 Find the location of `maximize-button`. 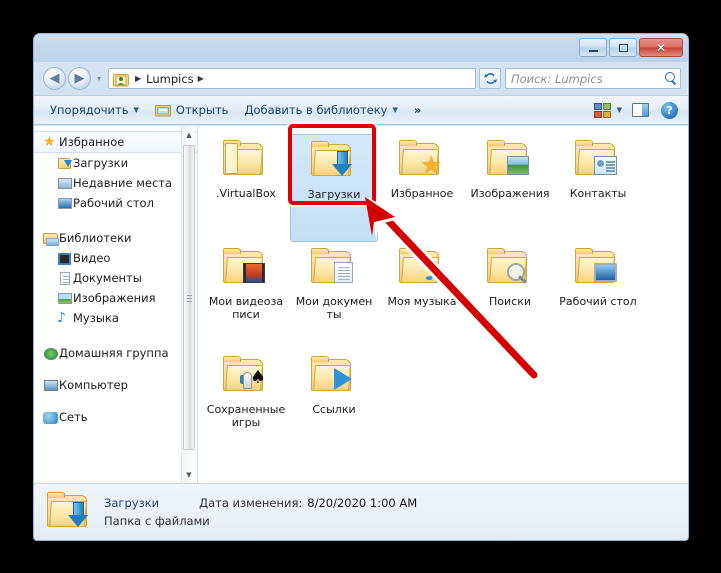

maximize-button is located at coordinates (623, 47).